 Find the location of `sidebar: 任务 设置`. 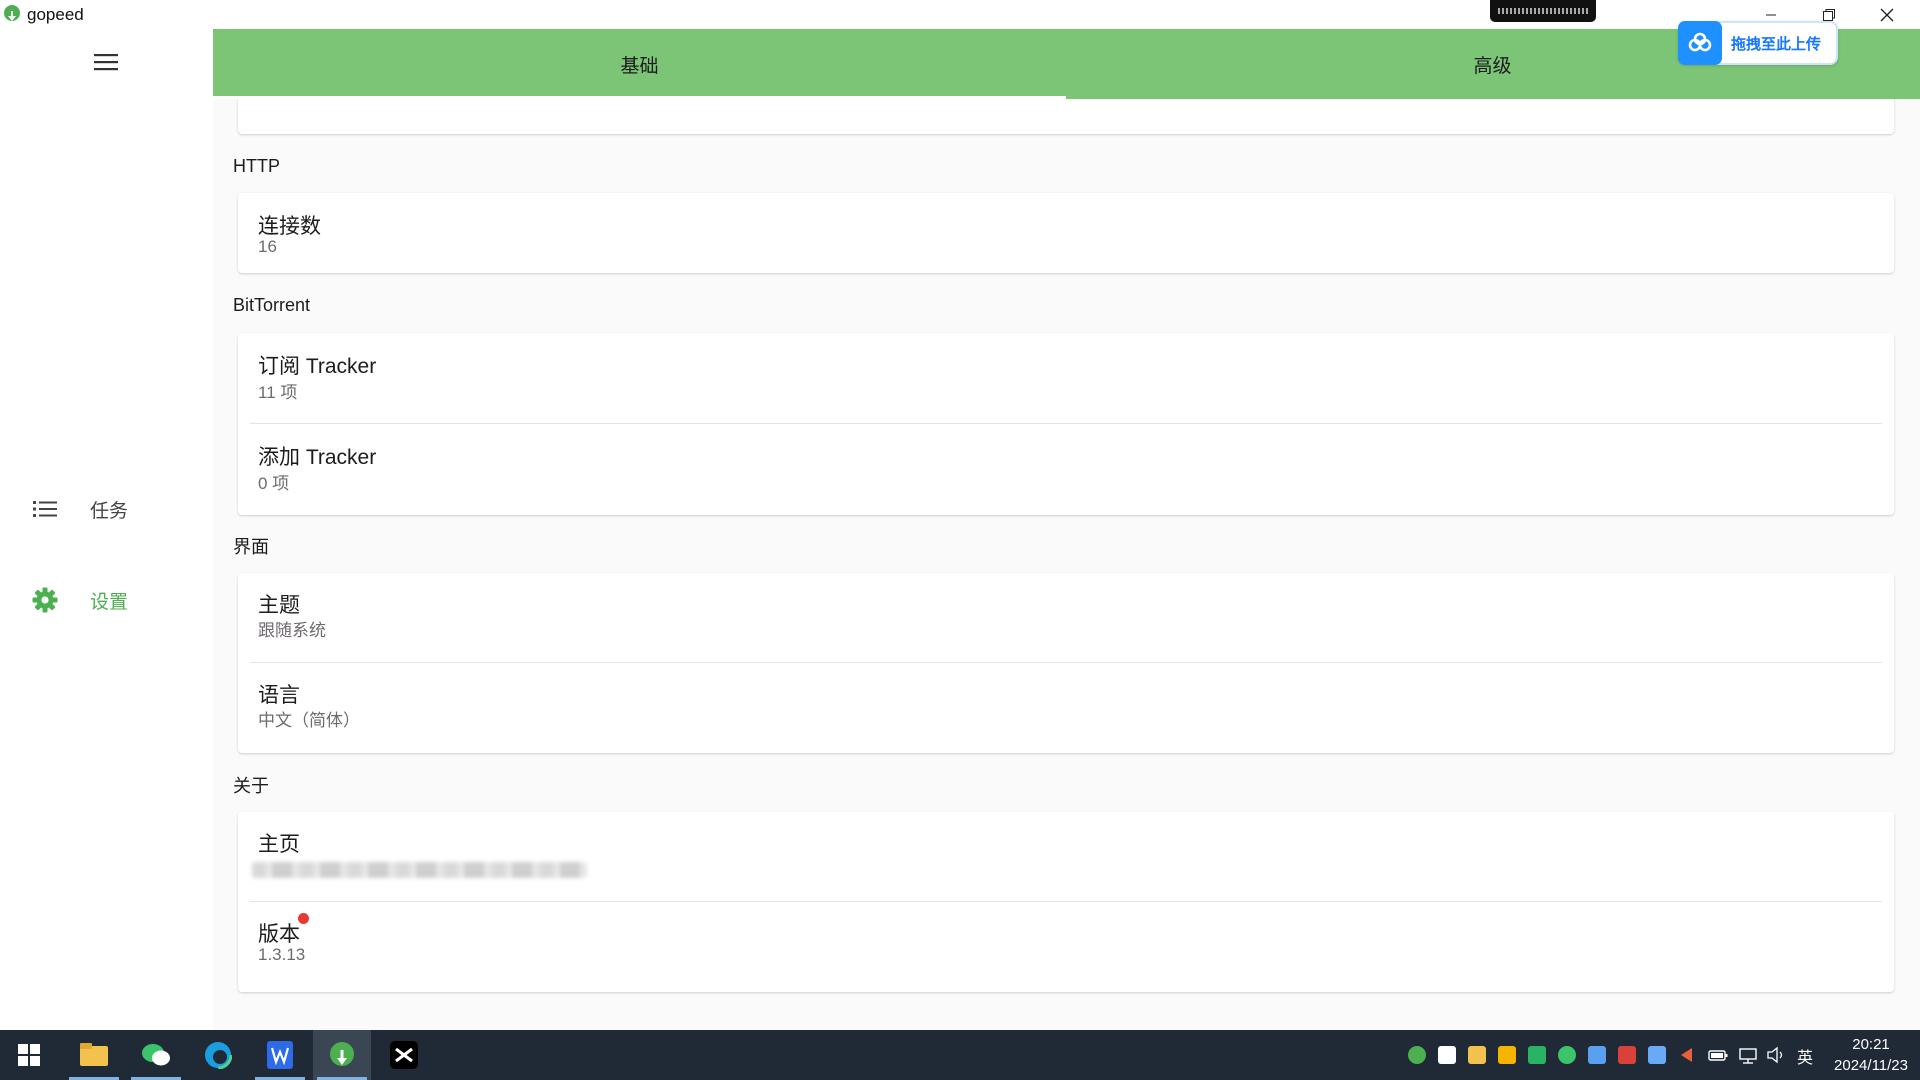

sidebar: 任务 设置 is located at coordinates (106, 529).